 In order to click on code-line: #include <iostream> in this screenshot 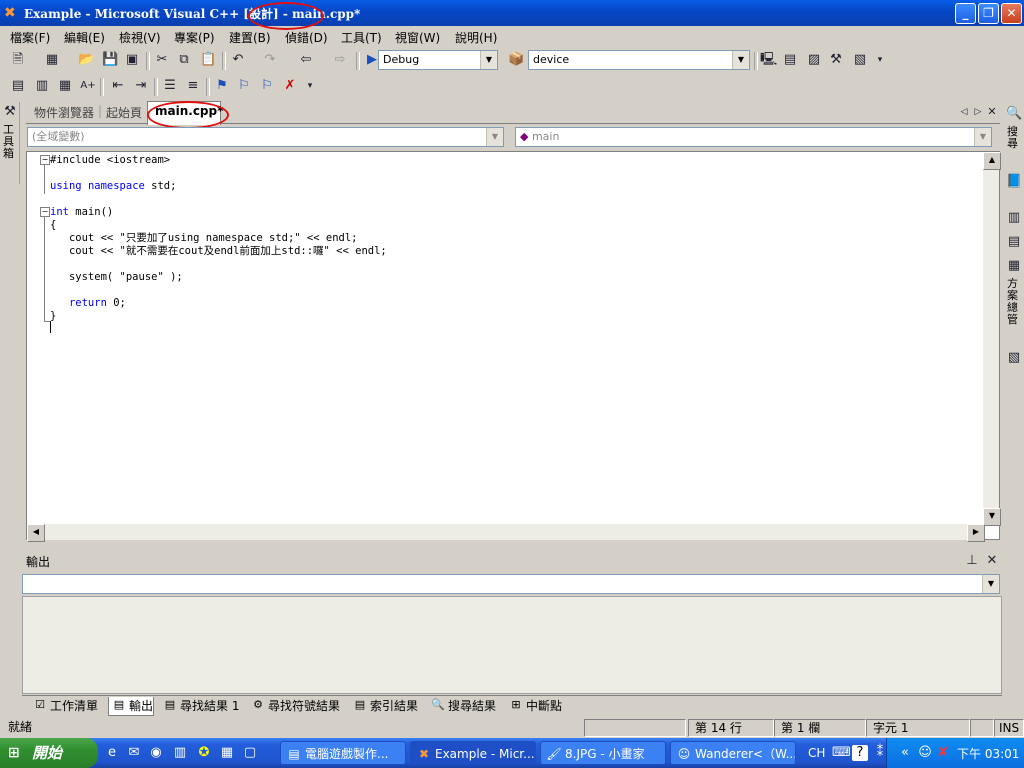, I will do `click(110, 160)`.